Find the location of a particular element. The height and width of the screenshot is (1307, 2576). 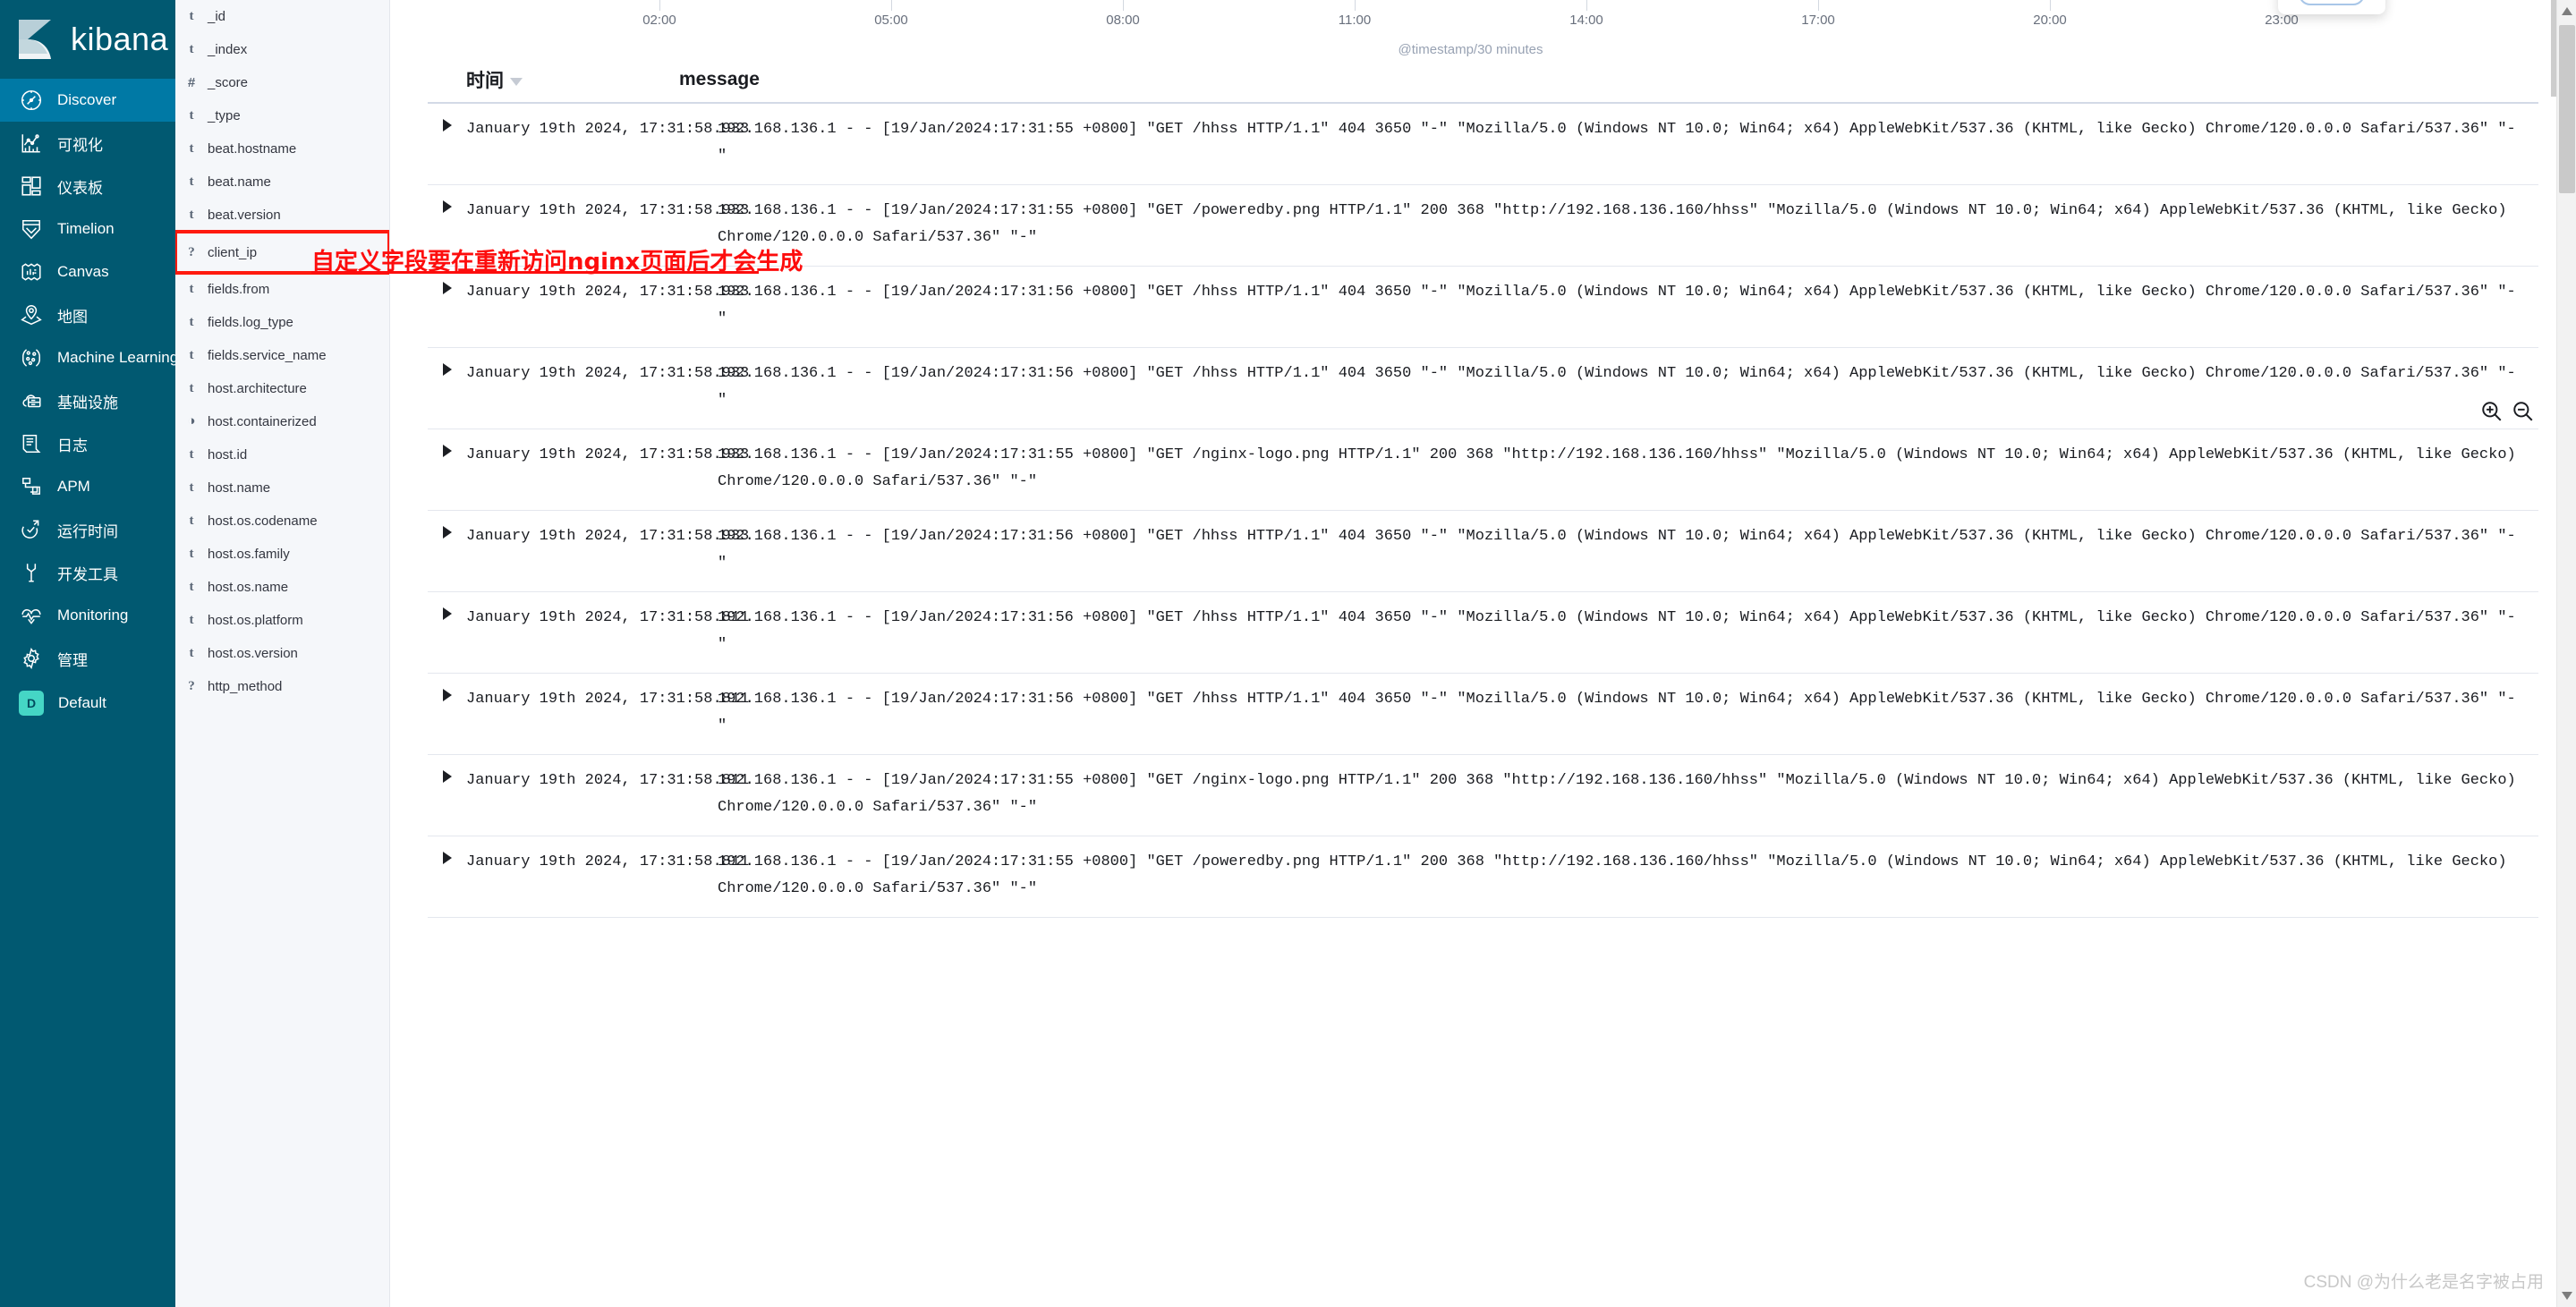

visualize-chart-icon is located at coordinates (31, 143).